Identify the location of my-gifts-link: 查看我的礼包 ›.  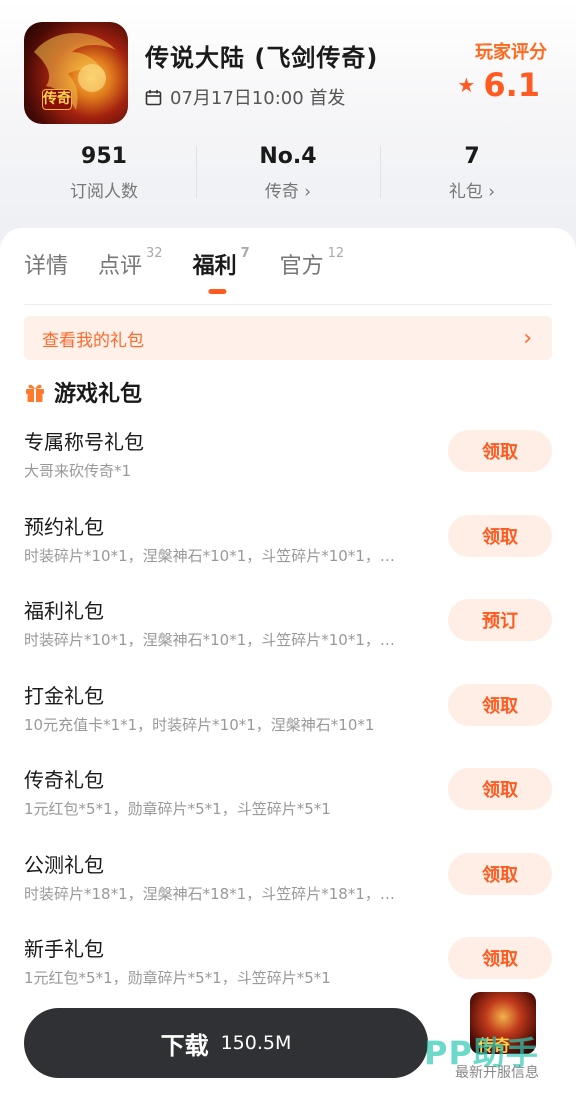
(288, 338).